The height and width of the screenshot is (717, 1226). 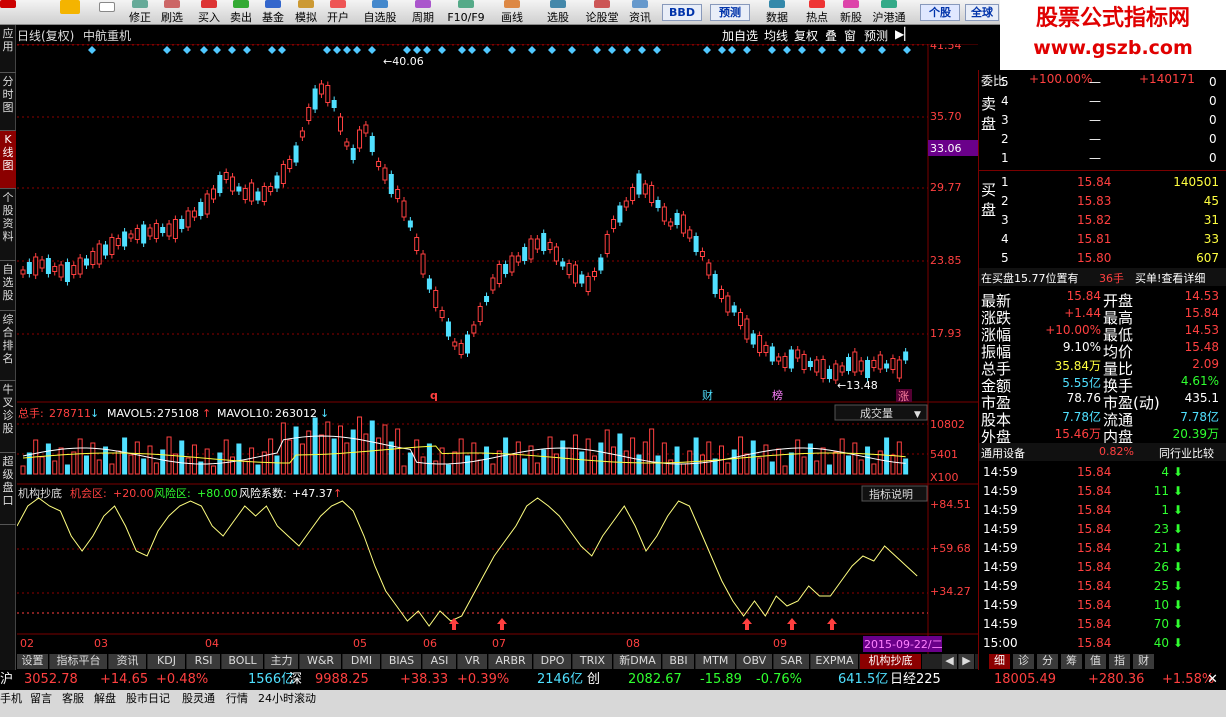 I want to click on sidebar-tab-kline: K线图, so click(x=8, y=160).